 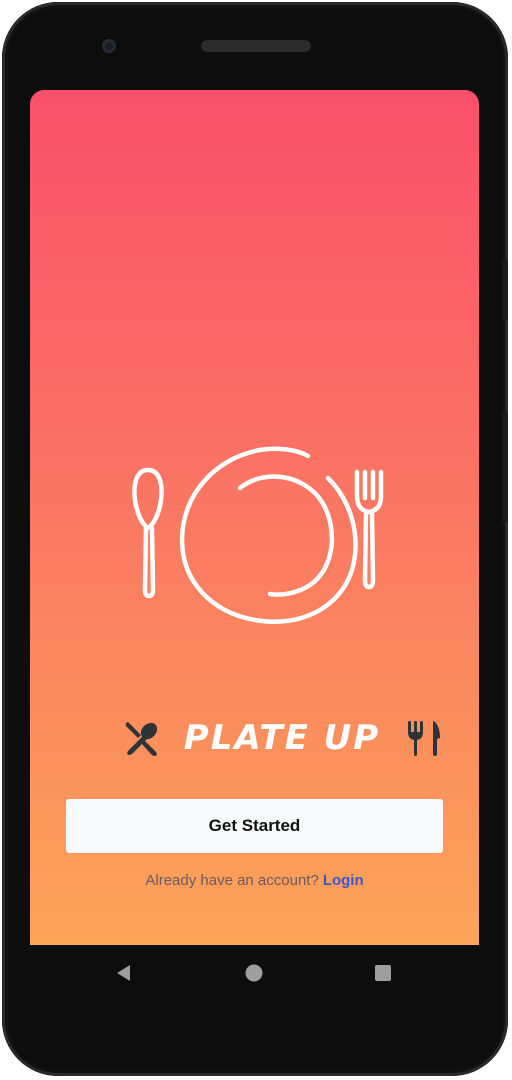 I want to click on brand-logo: PLATE UP, so click(x=283, y=738).